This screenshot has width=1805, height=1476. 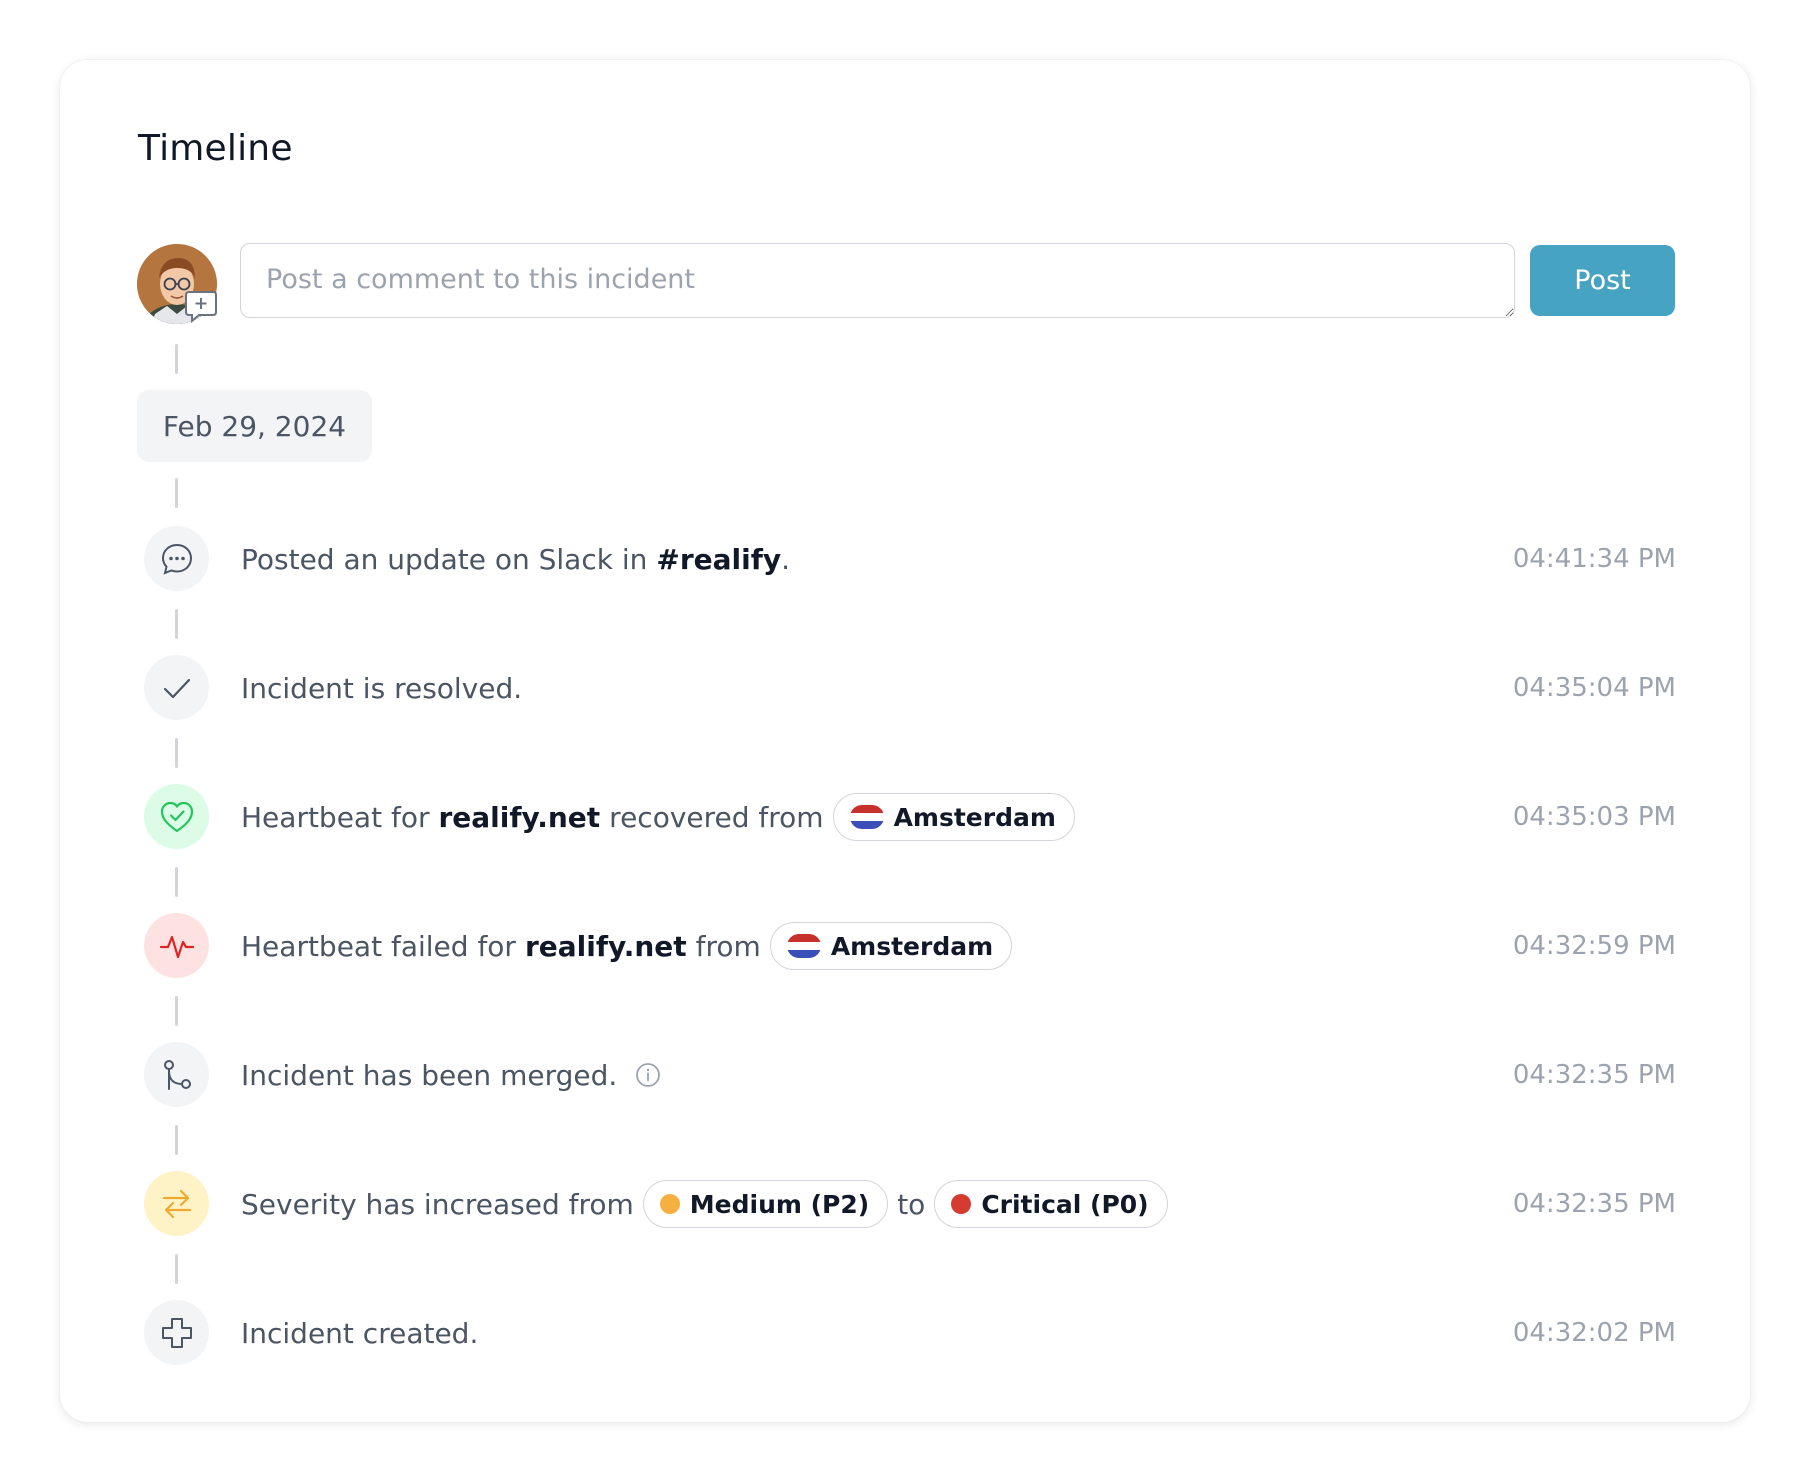 What do you see at coordinates (877, 280) in the screenshot?
I see `comment-input` at bounding box center [877, 280].